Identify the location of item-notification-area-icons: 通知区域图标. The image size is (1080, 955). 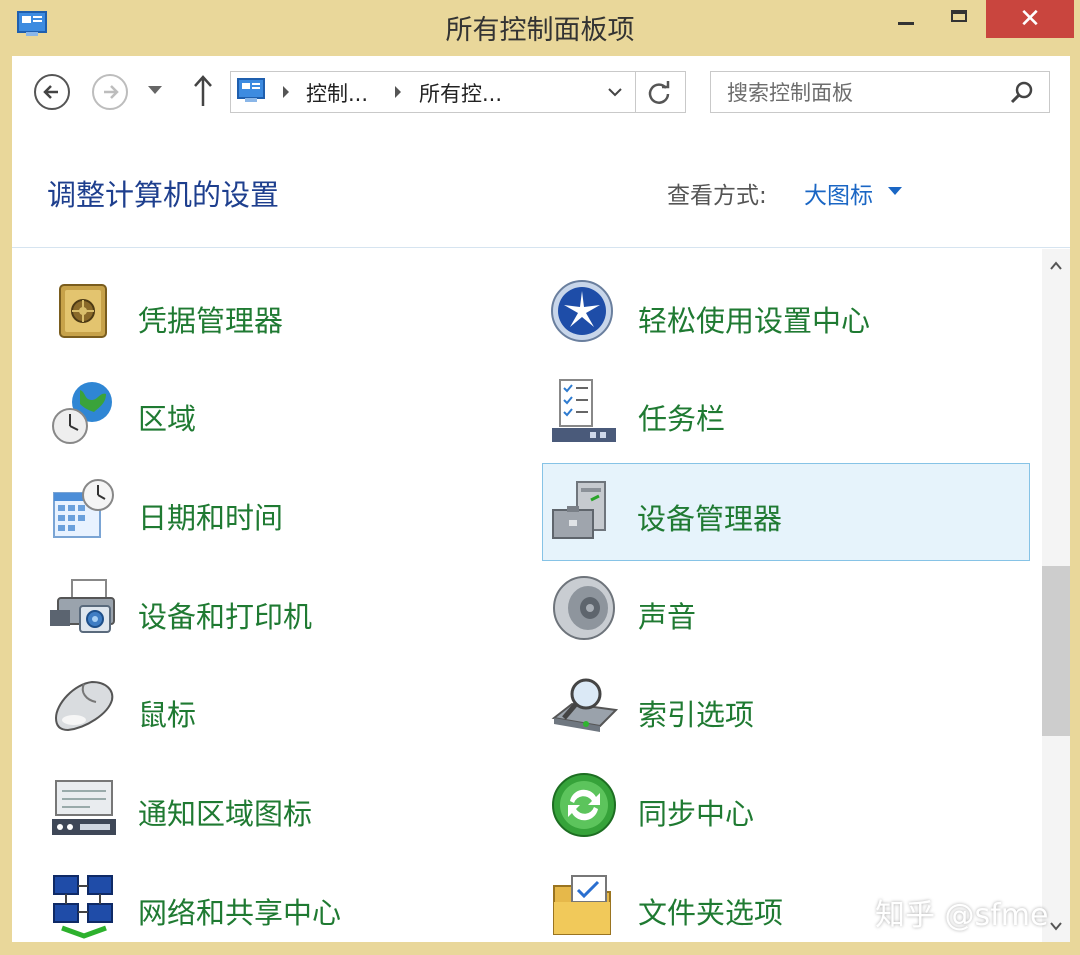
(272, 813).